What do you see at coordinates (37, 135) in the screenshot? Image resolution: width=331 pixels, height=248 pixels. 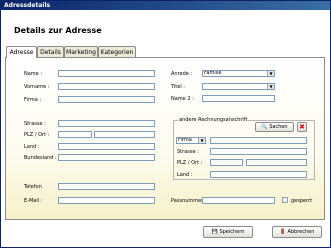 I see `plz-ort-label: PLZ / Ort :` at bounding box center [37, 135].